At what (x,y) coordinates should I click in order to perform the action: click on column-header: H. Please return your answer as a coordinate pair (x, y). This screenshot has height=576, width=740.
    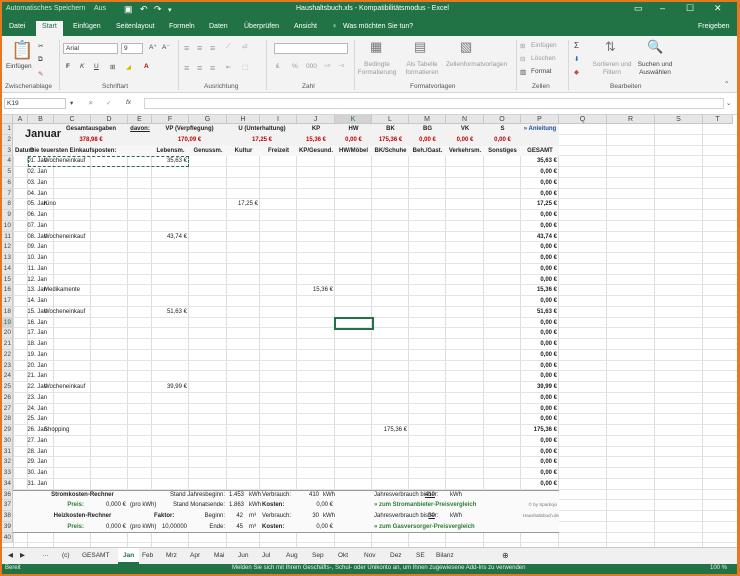
    Looking at the image, I should click on (243, 119).